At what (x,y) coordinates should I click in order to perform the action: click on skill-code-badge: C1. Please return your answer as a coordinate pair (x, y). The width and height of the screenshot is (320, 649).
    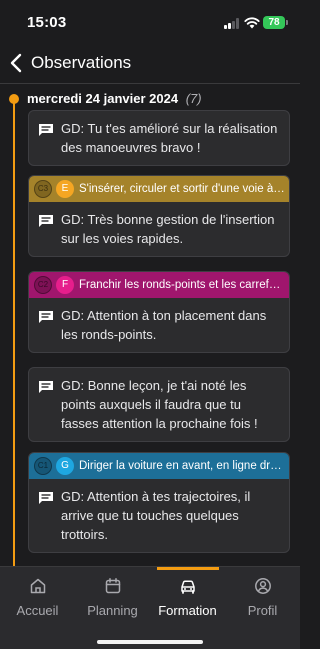
    Looking at the image, I should click on (43, 466).